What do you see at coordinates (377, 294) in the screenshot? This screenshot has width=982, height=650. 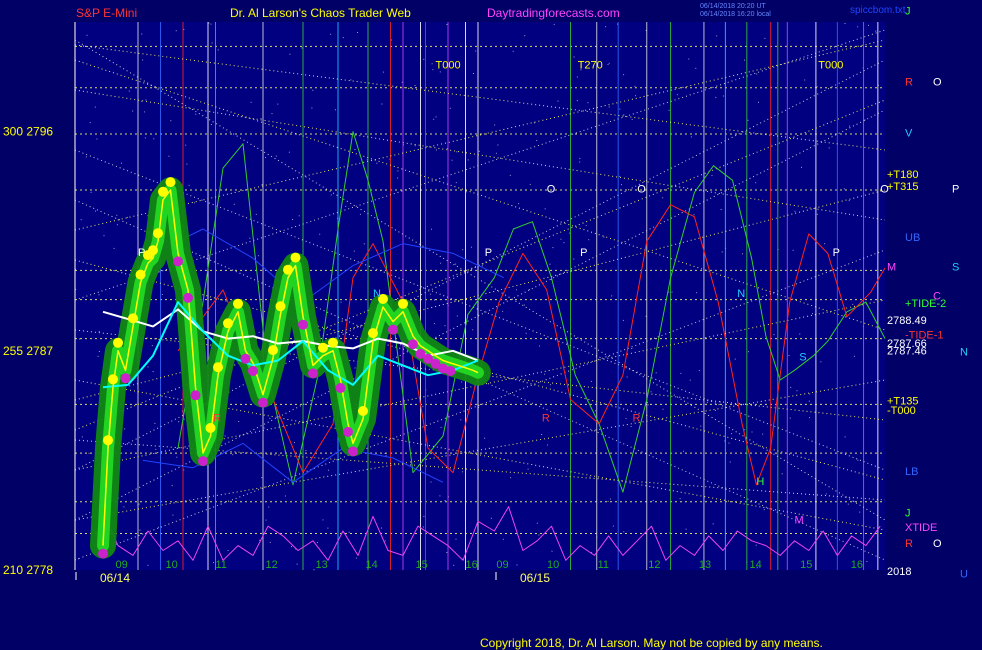 I see `chart-annotation: N` at bounding box center [377, 294].